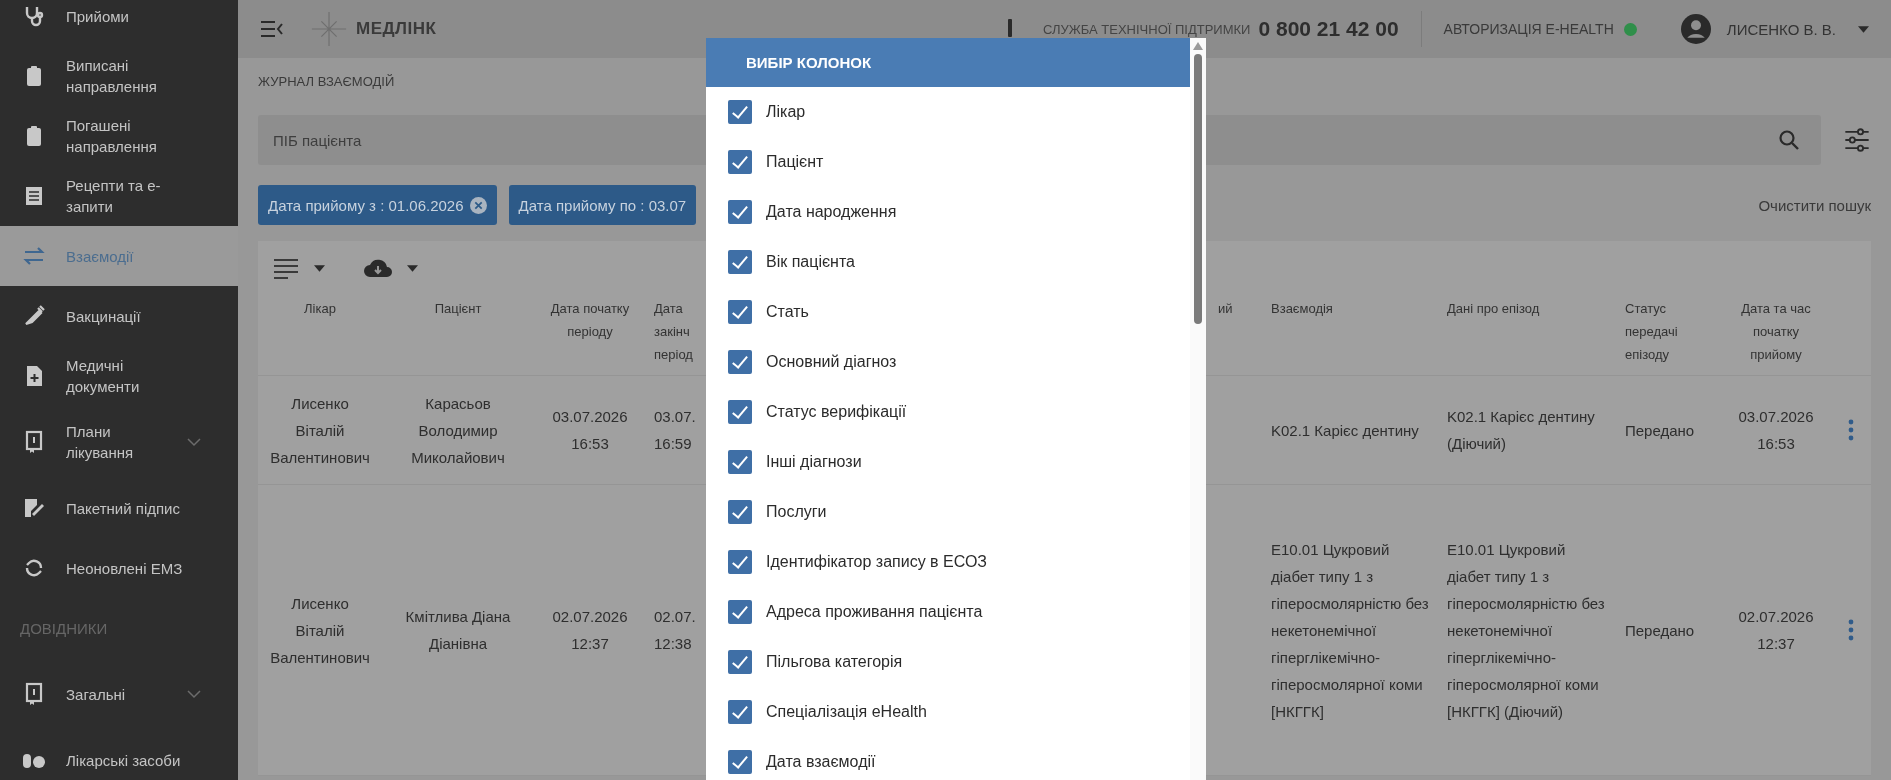 This screenshot has width=1891, height=780. I want to click on table-cell-text: K02.1 Карієс дентину, so click(1345, 430).